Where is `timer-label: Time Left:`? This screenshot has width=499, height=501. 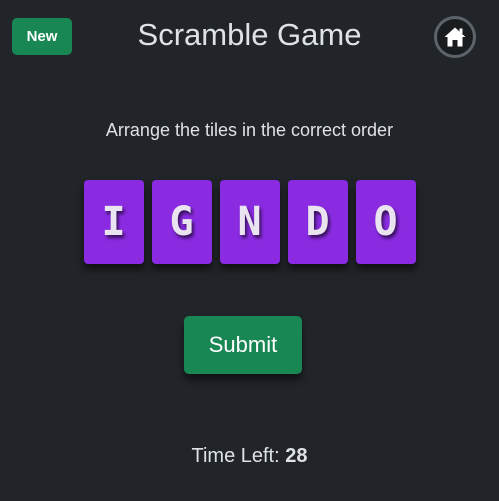 timer-label: Time Left: is located at coordinates (235, 456).